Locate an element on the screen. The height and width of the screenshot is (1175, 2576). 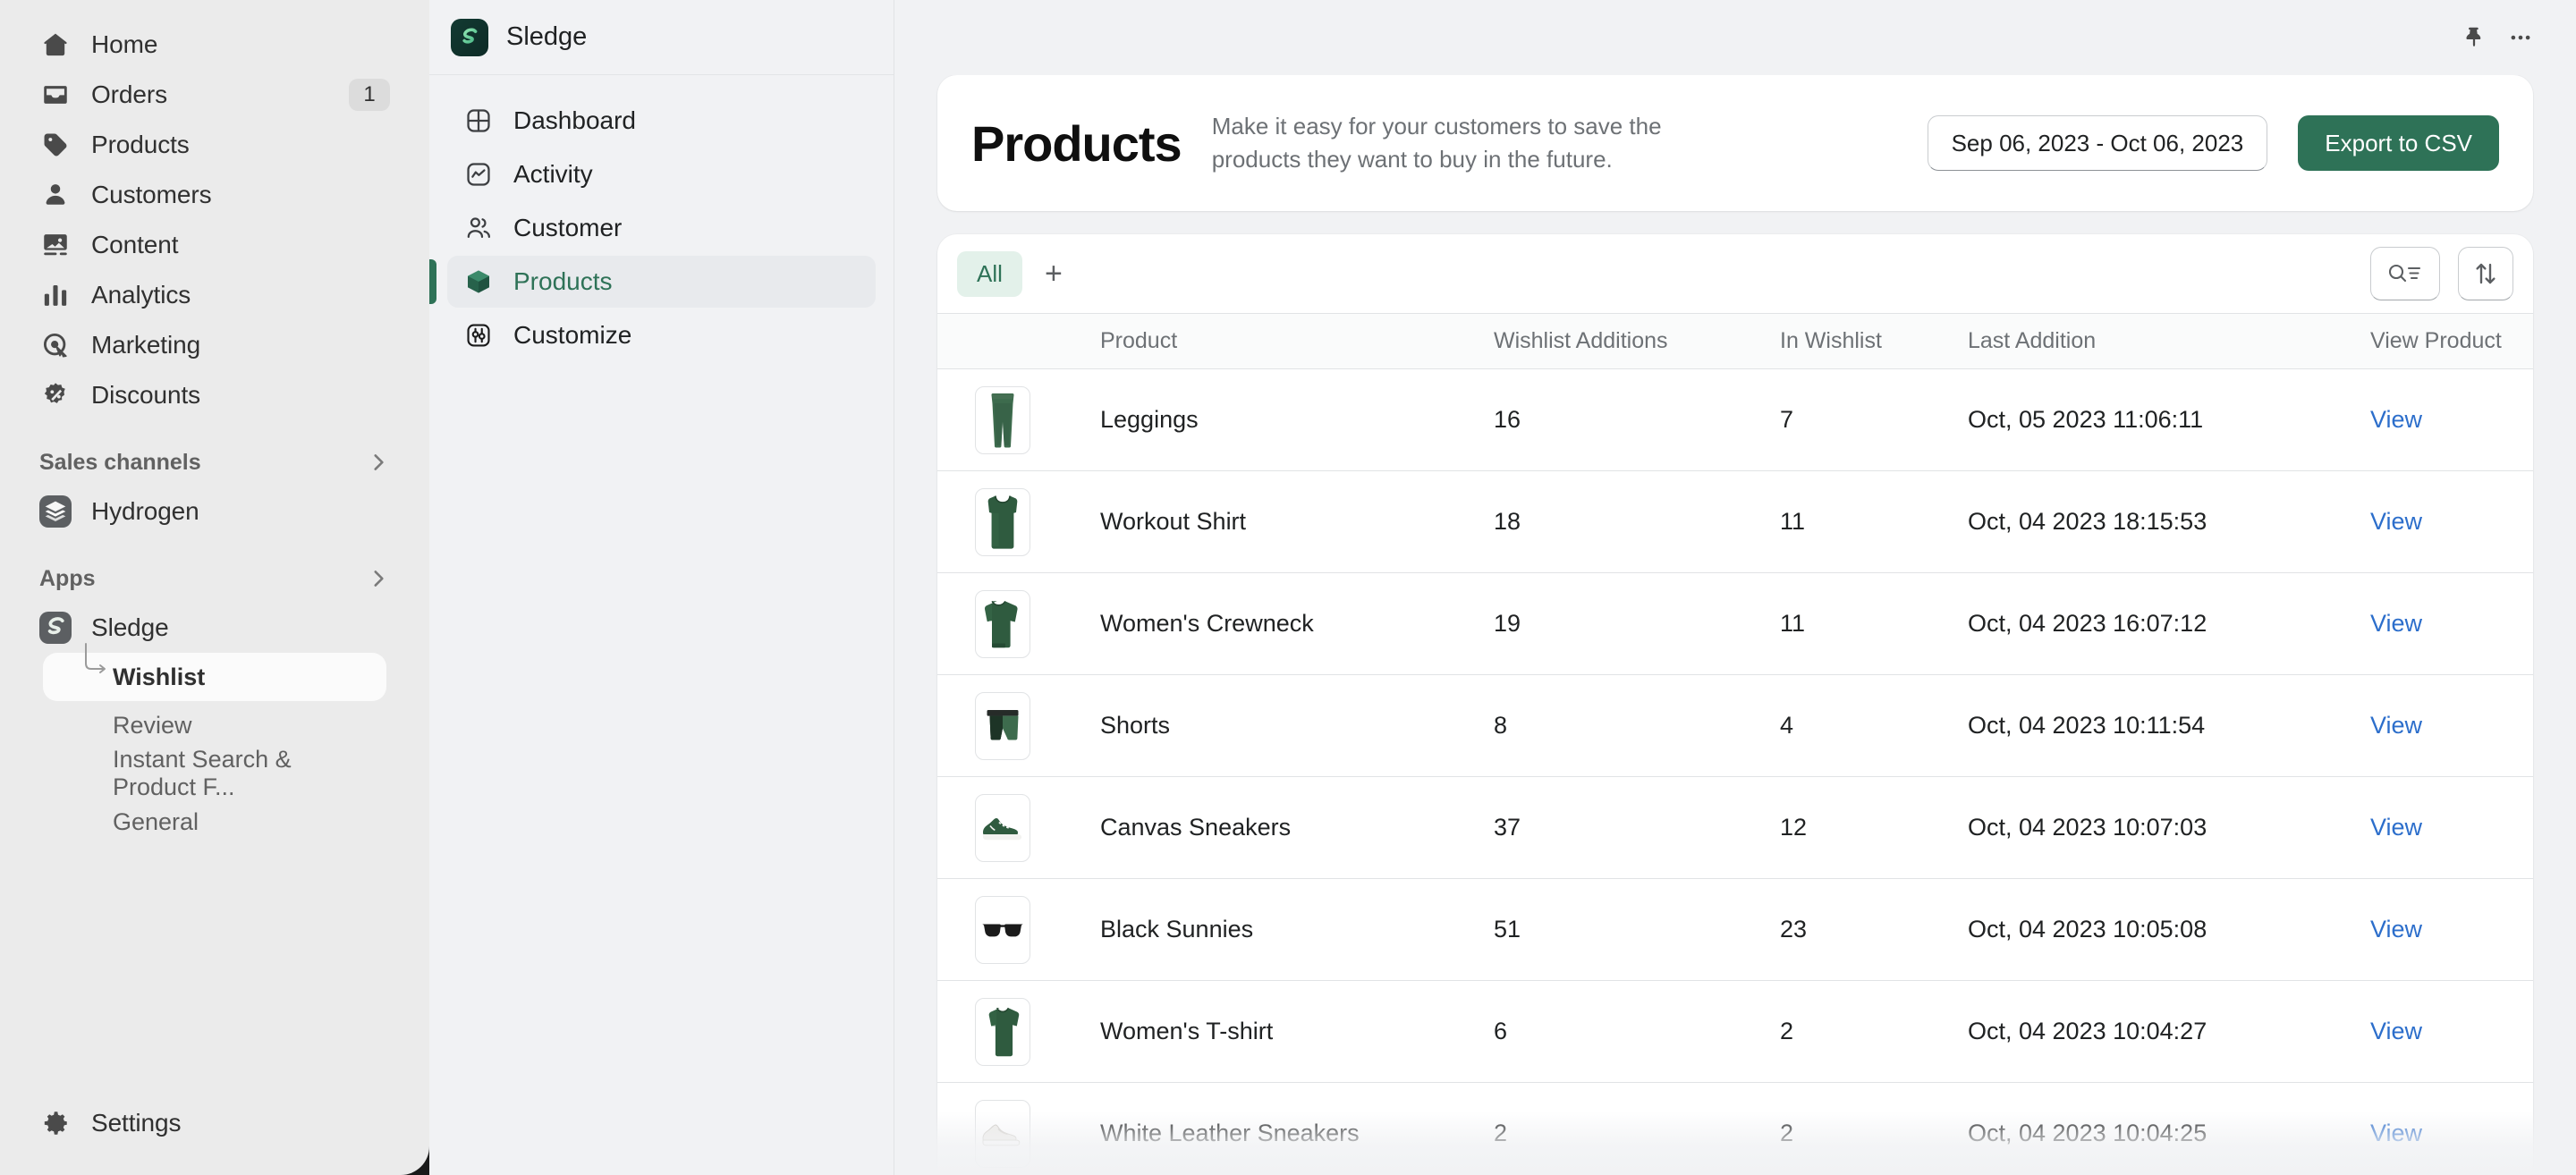
leggings-thumb is located at coordinates (1002, 419).